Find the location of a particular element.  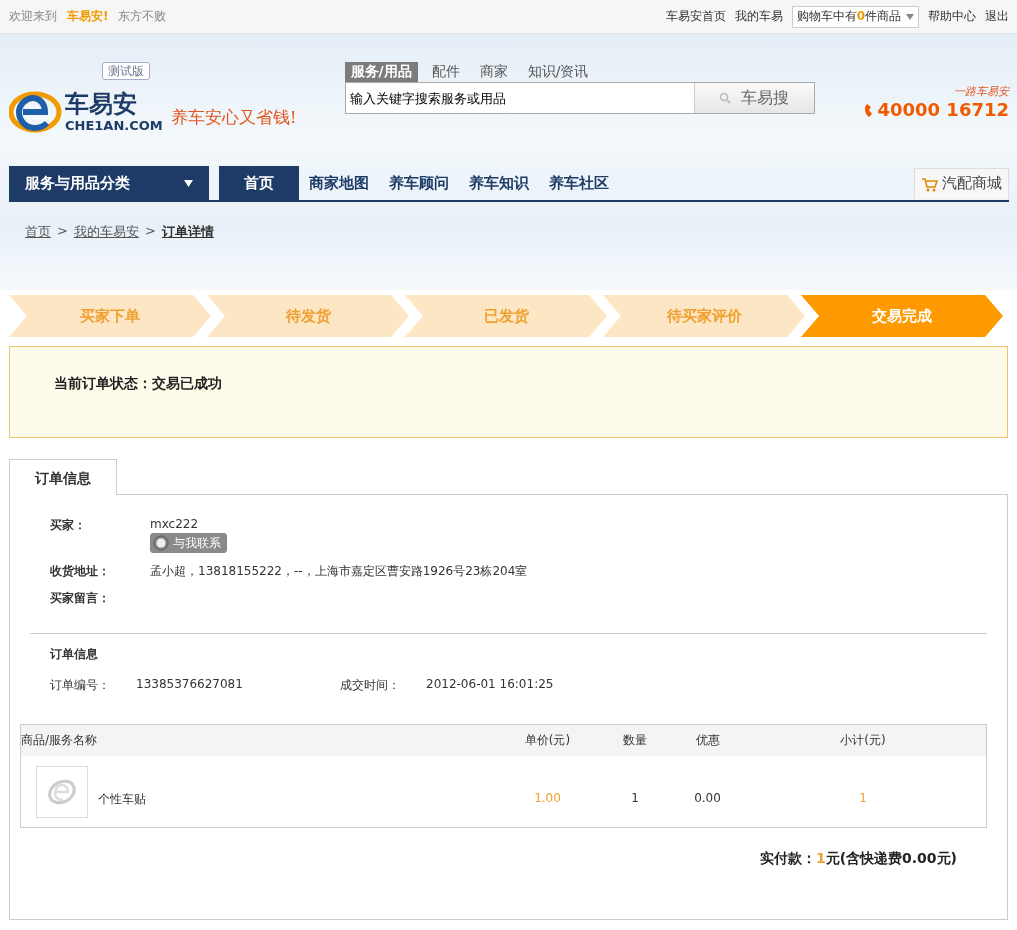

nav-link: 商家地图 is located at coordinates (339, 183).